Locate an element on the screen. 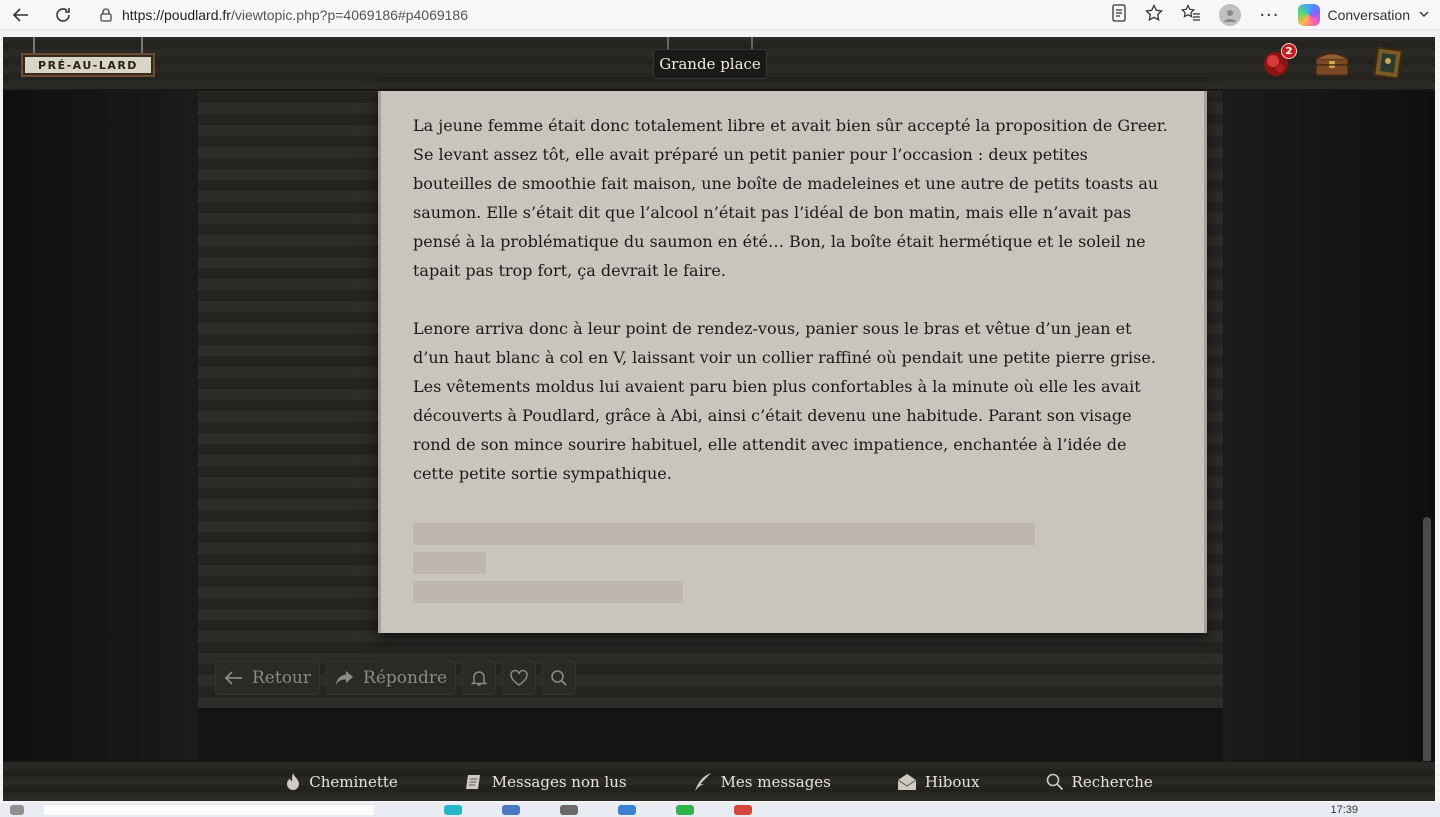 The image size is (1440, 817). copilot-icon is located at coordinates (1308, 15).